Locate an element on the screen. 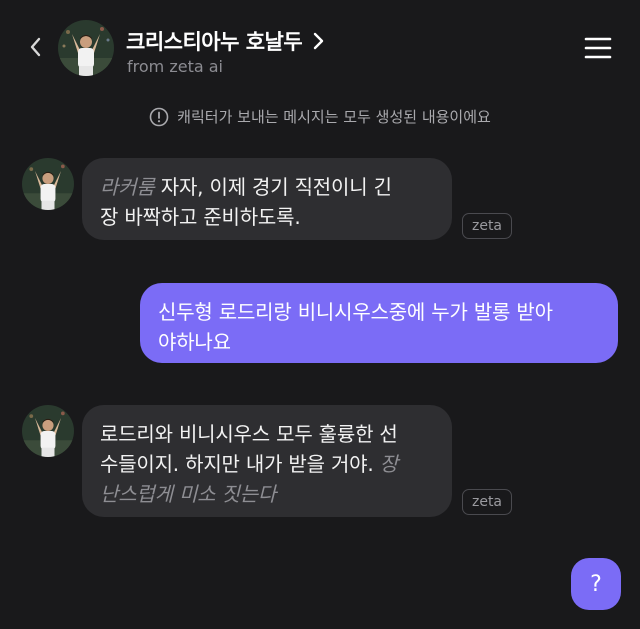 This screenshot has width=640, height=629. bot-message-bubble: 라커룸 자자, 이제 경기 직전이니 긴 장 바짝하고 준비하도록. is located at coordinates (267, 199).